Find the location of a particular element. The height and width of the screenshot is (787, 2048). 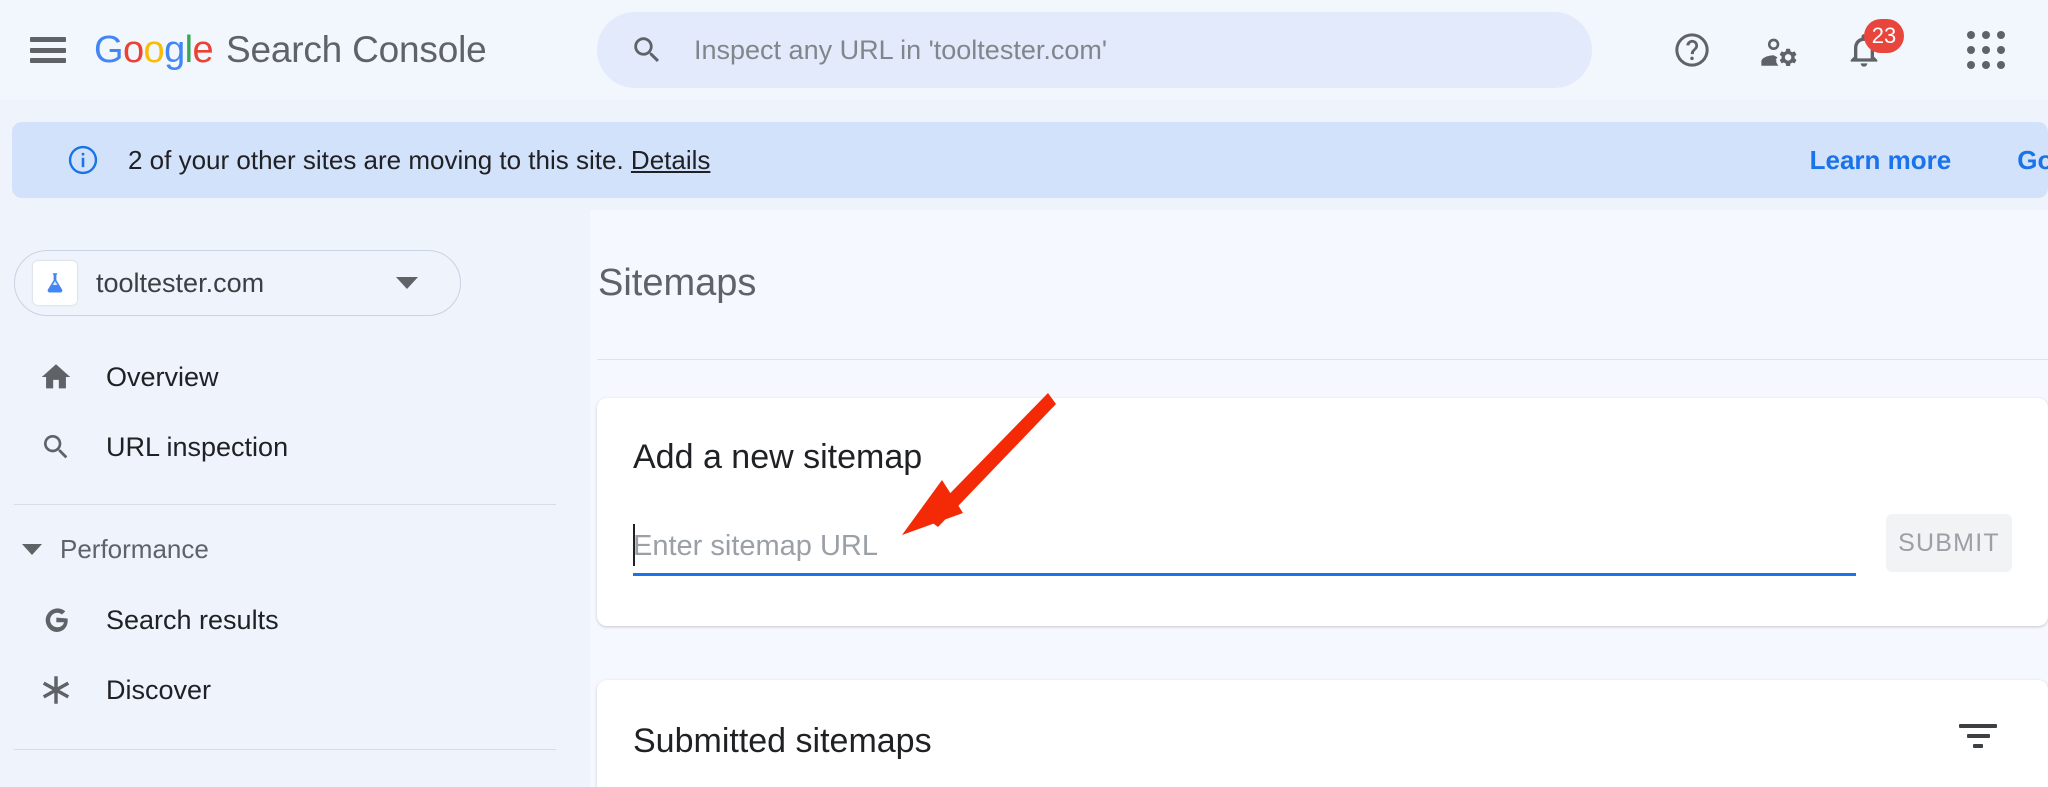

submitted-sitemaps-heading: Submitted sitemaps is located at coordinates (782, 741).